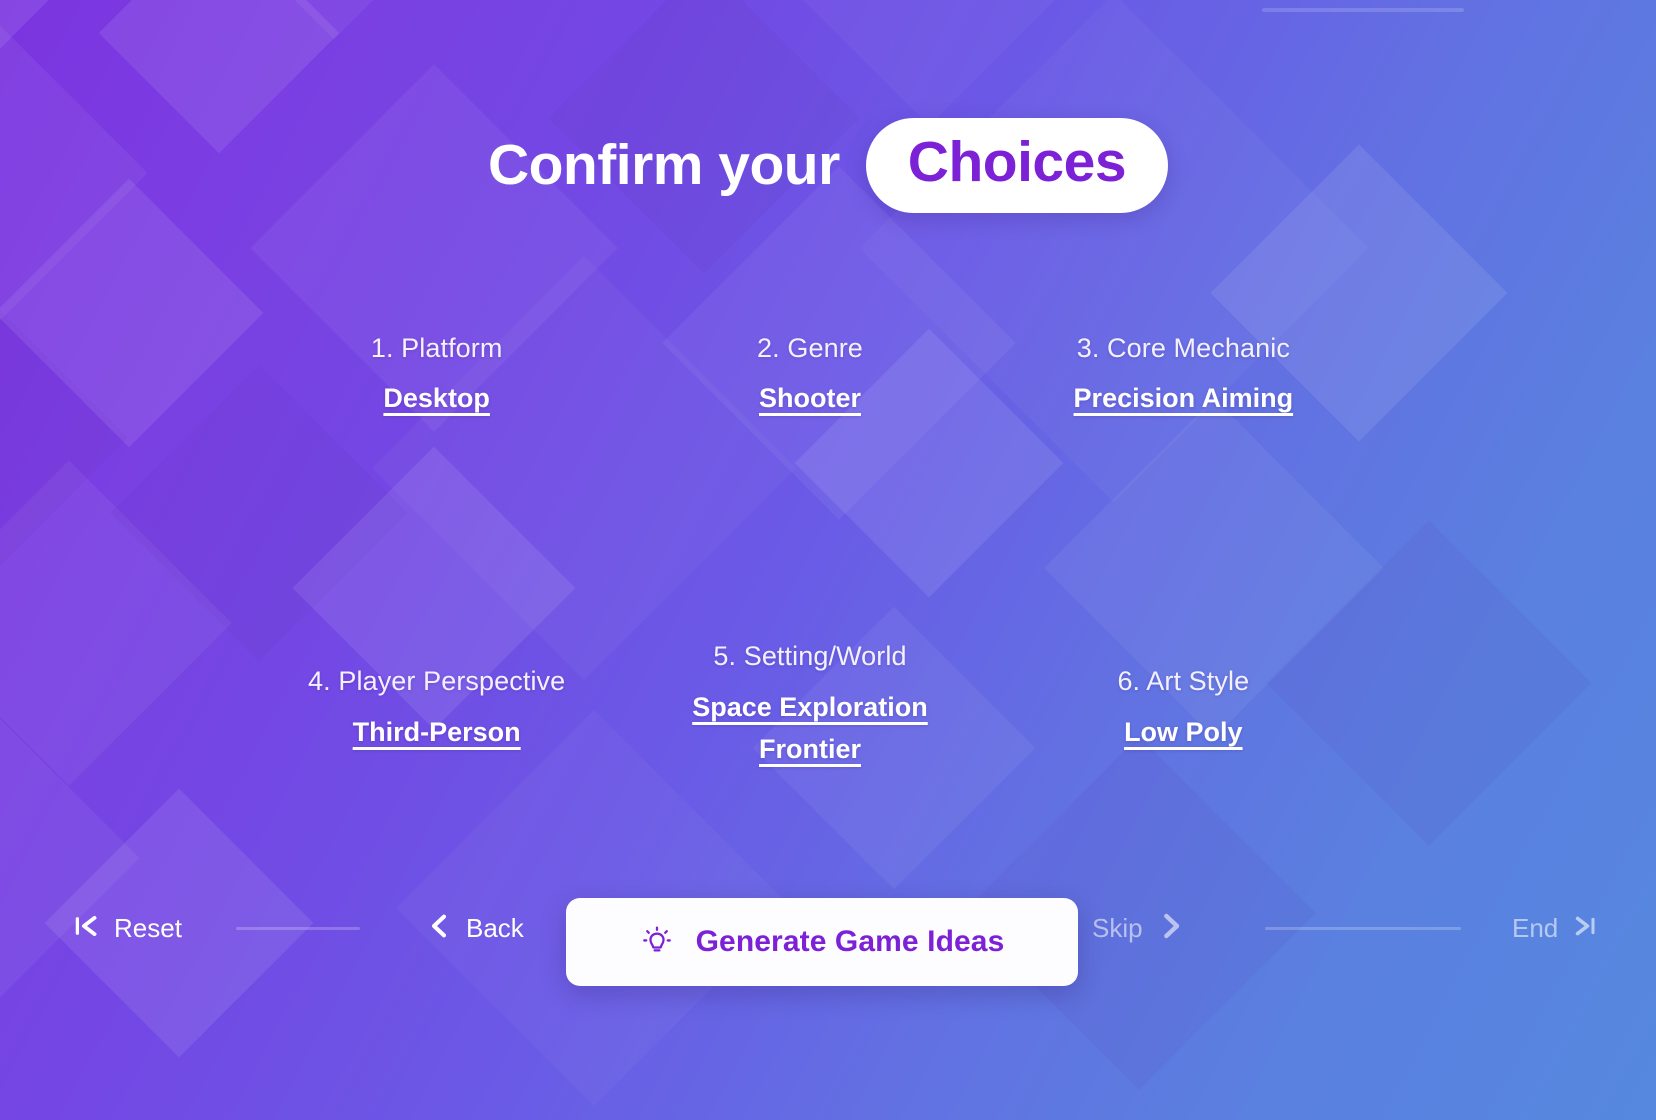 This screenshot has height=1120, width=1656. Describe the element at coordinates (810, 656) in the screenshot. I see `choice-label: 5. Setting/World` at that location.